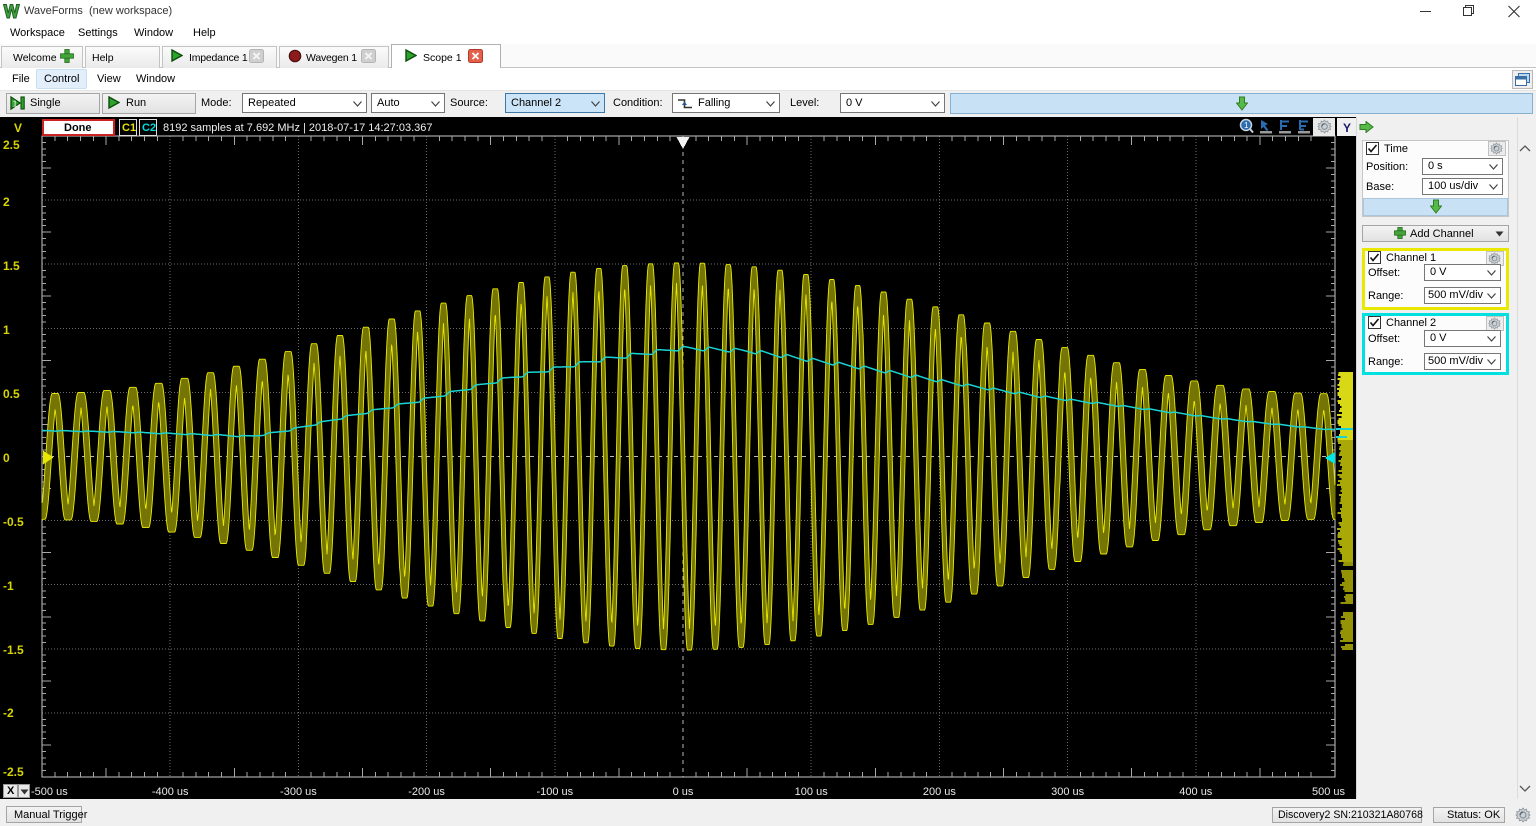 This screenshot has width=1536, height=826. Describe the element at coordinates (6, 202) in the screenshot. I see `svg-text: 2` at that location.